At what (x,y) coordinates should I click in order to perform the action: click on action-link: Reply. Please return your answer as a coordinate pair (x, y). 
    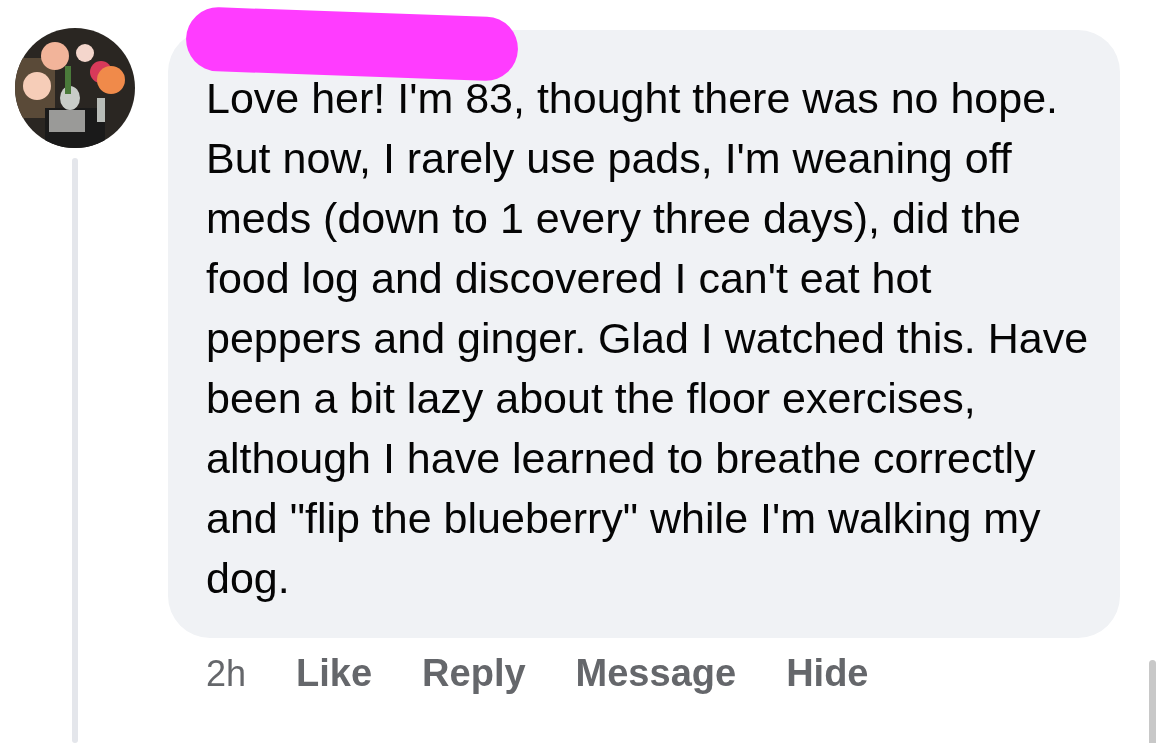
    Looking at the image, I should click on (474, 673).